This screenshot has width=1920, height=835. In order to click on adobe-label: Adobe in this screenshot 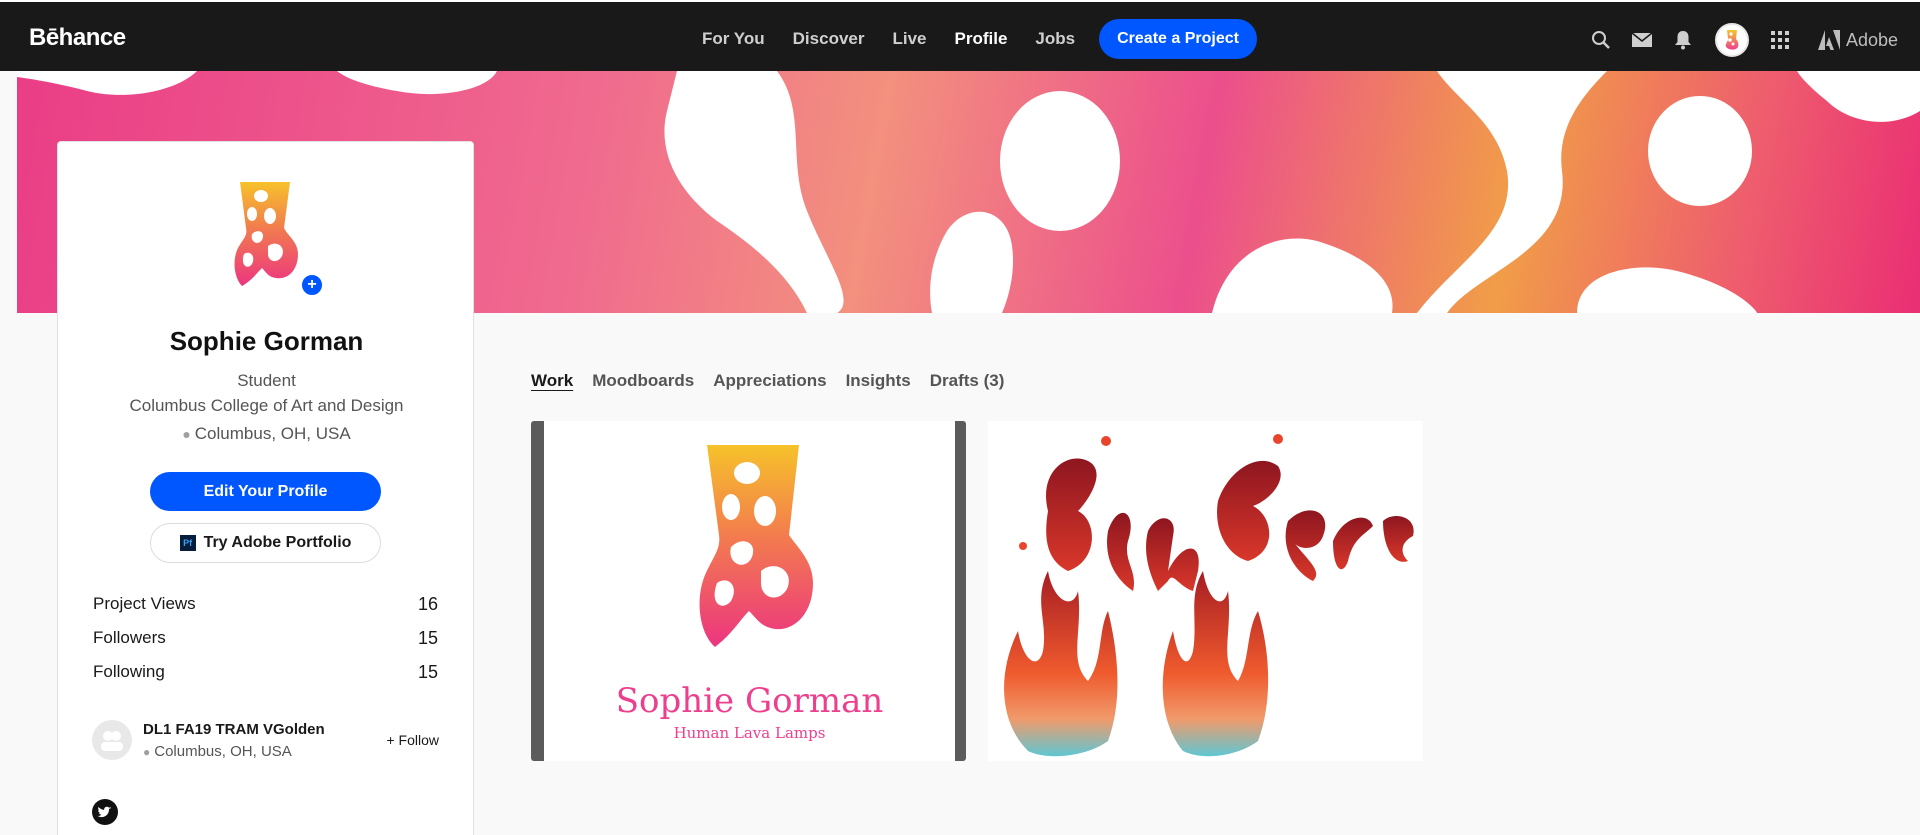, I will do `click(1872, 39)`.